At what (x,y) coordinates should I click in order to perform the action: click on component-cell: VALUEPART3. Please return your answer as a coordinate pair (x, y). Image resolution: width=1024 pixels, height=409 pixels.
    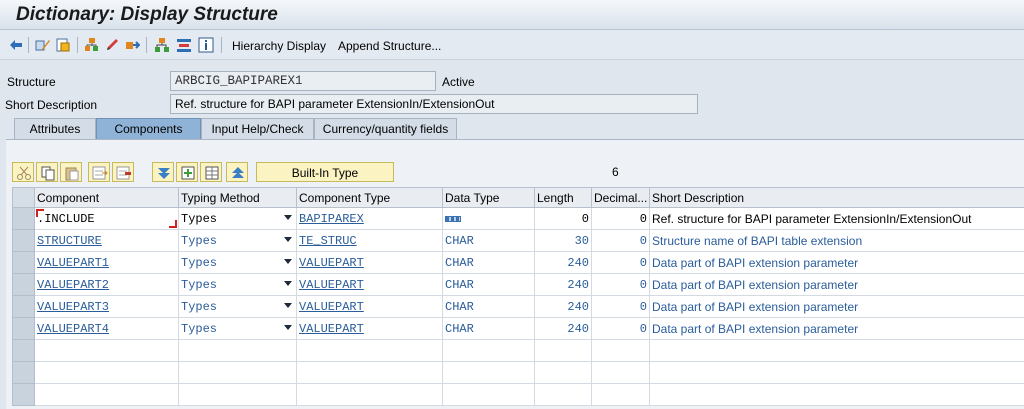
    Looking at the image, I should click on (106, 306).